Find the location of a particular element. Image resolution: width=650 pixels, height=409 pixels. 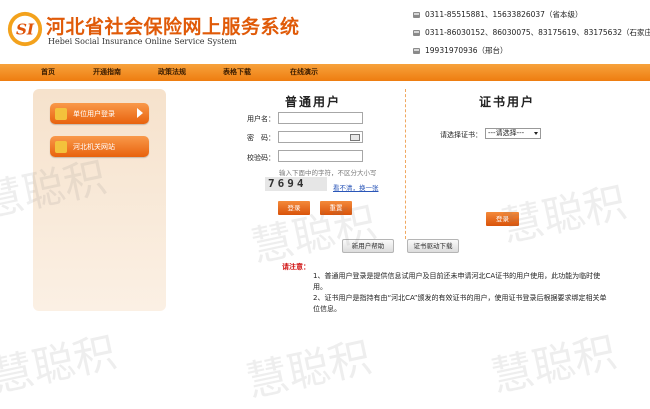

login-button: 登录 is located at coordinates (294, 208).